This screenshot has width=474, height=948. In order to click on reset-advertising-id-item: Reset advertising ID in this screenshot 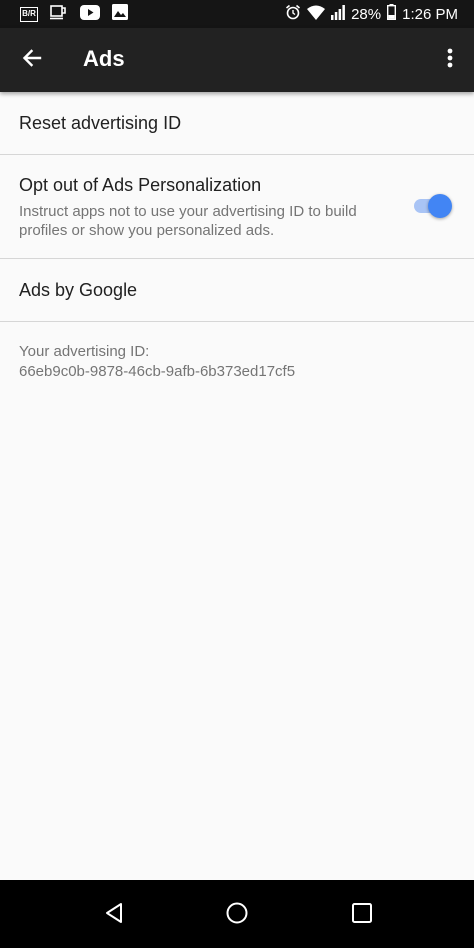, I will do `click(237, 123)`.